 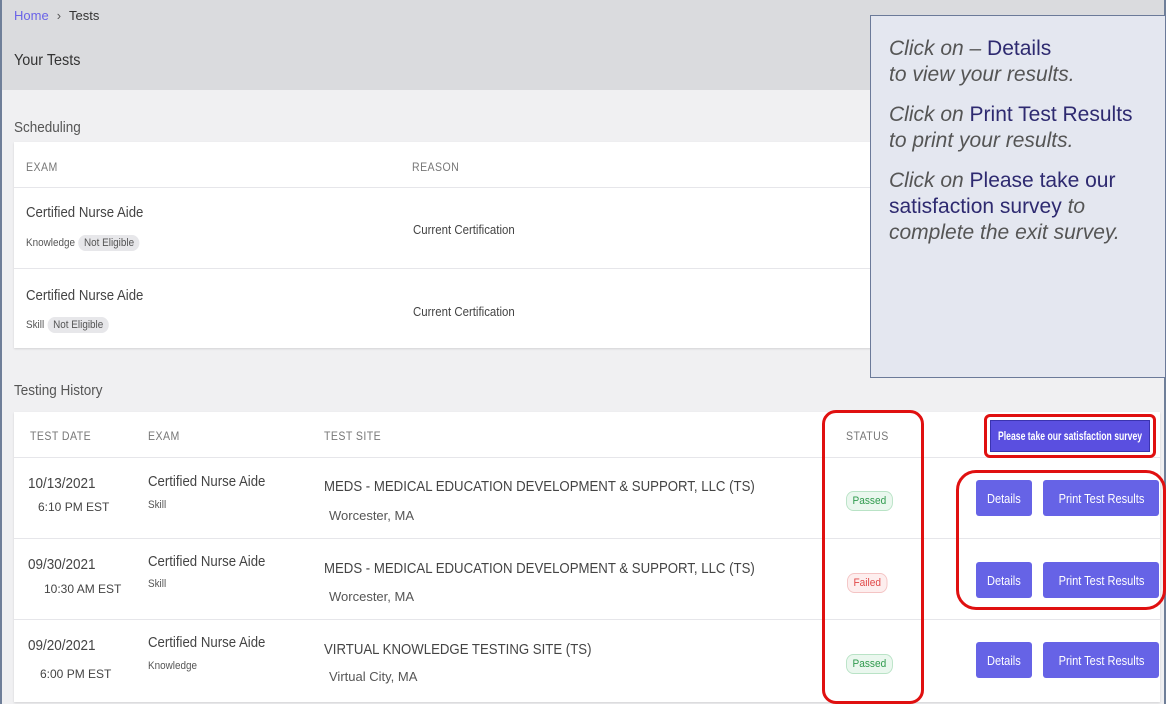 I want to click on page-title: Your Tests, so click(x=47, y=60).